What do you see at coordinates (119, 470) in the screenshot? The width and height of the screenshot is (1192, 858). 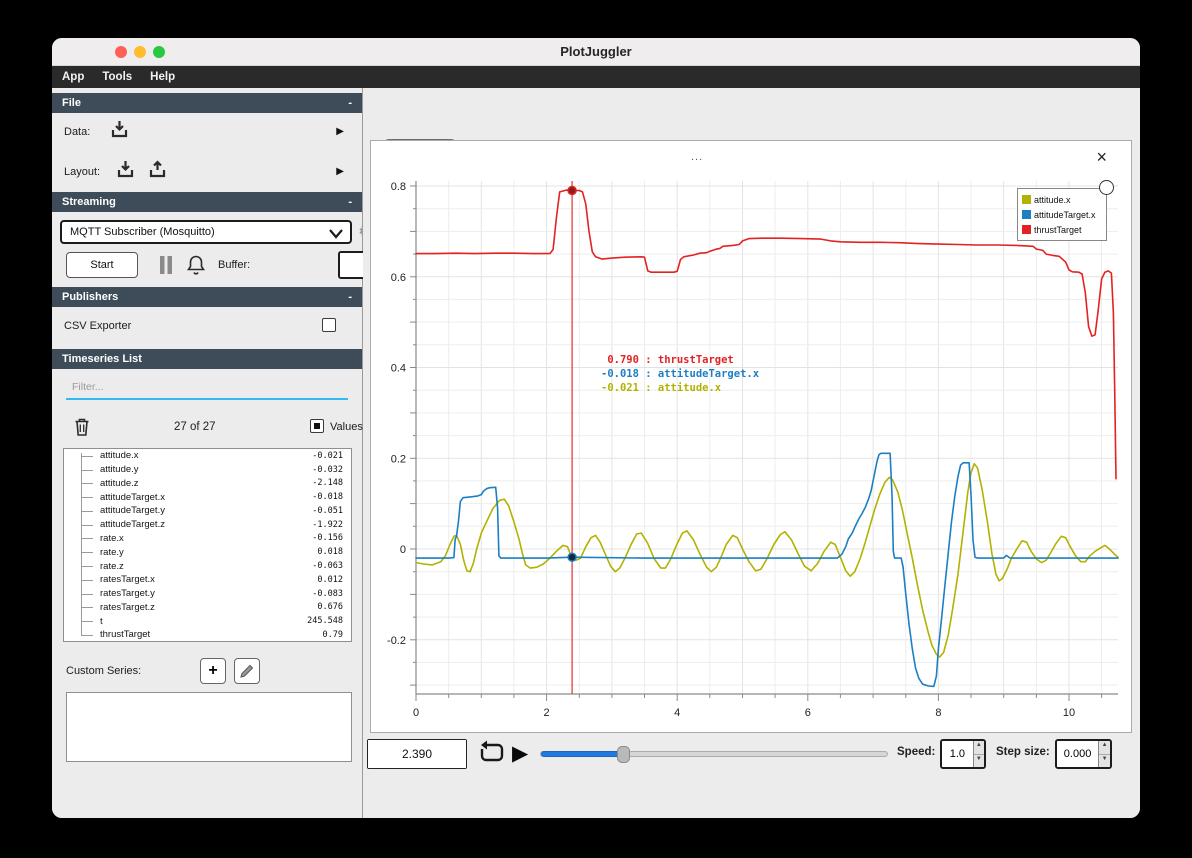 I see `timeseries-name: attitude.y` at bounding box center [119, 470].